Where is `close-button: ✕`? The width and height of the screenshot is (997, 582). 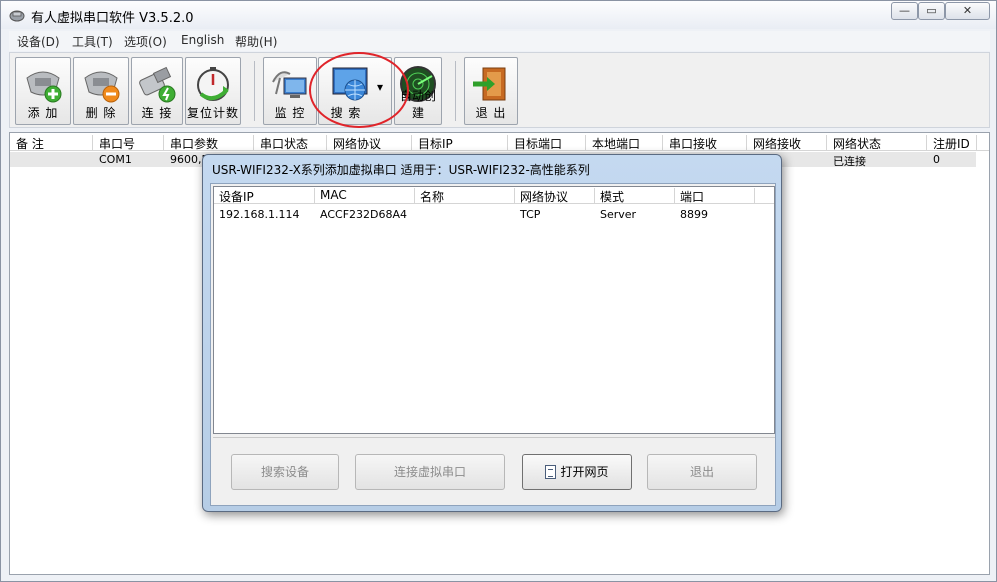
close-button: ✕ is located at coordinates (967, 11).